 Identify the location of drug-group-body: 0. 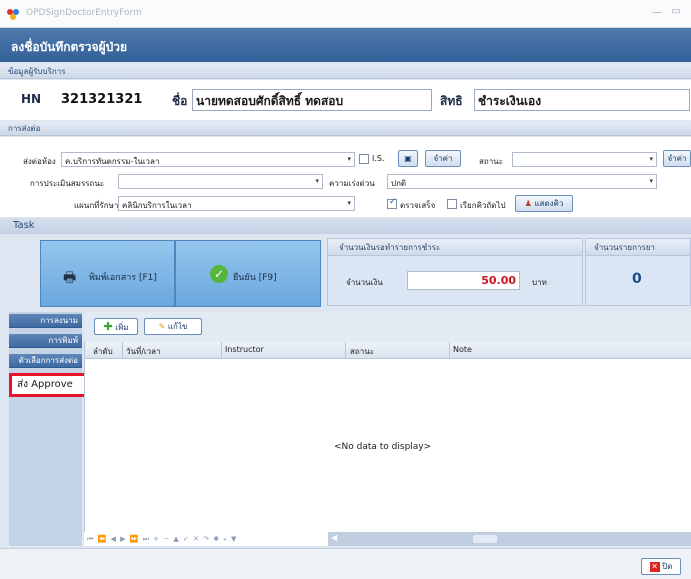
(638, 280).